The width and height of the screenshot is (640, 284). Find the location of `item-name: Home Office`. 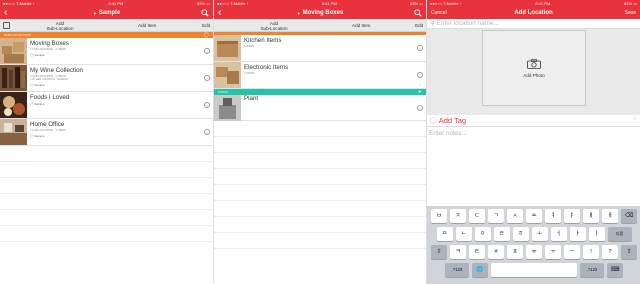

item-name: Home Office is located at coordinates (47, 124).